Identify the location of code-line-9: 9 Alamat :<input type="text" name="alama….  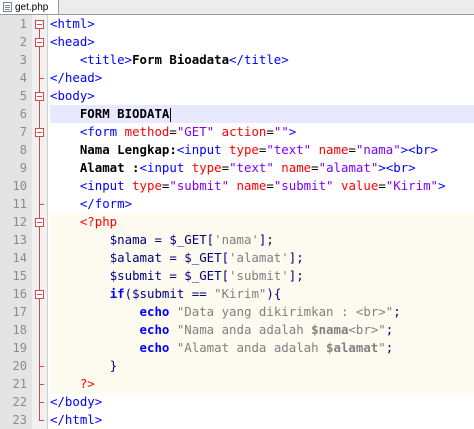
(237, 168).